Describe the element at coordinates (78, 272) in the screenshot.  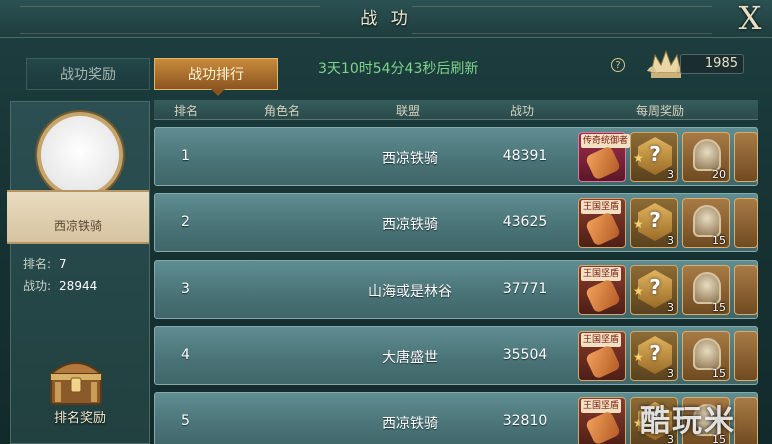
I see `player-panel: 西凉铁骑 排名: 7 战功: 28944 排名奖励` at that location.